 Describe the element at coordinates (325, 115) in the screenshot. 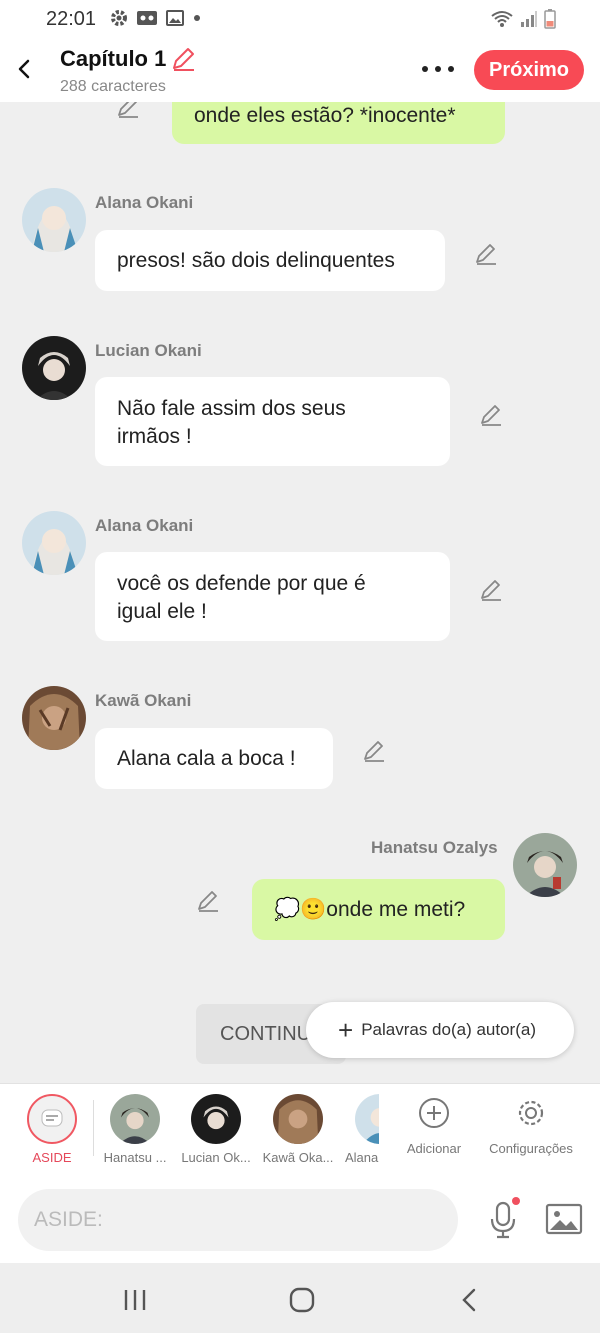

I see `message-text: onde eles estão? *inocente*` at that location.